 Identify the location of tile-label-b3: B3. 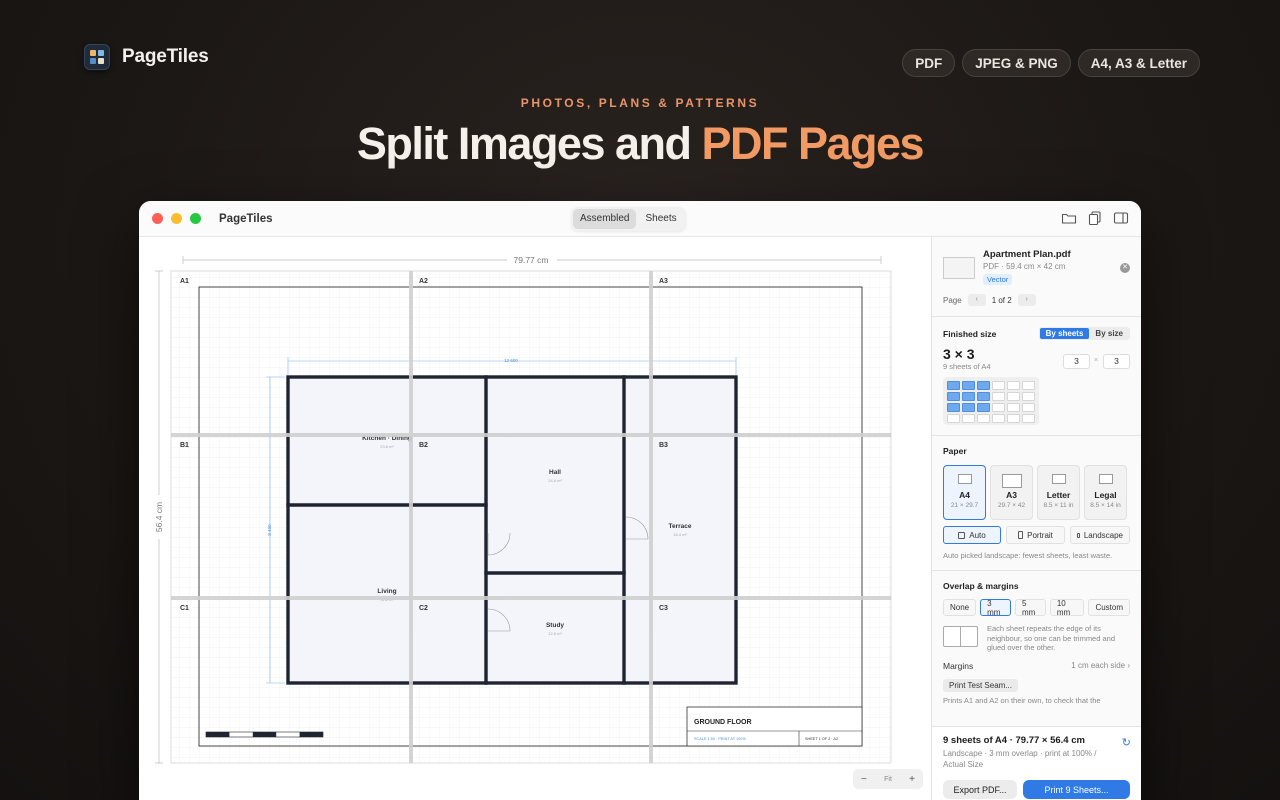
(663, 445).